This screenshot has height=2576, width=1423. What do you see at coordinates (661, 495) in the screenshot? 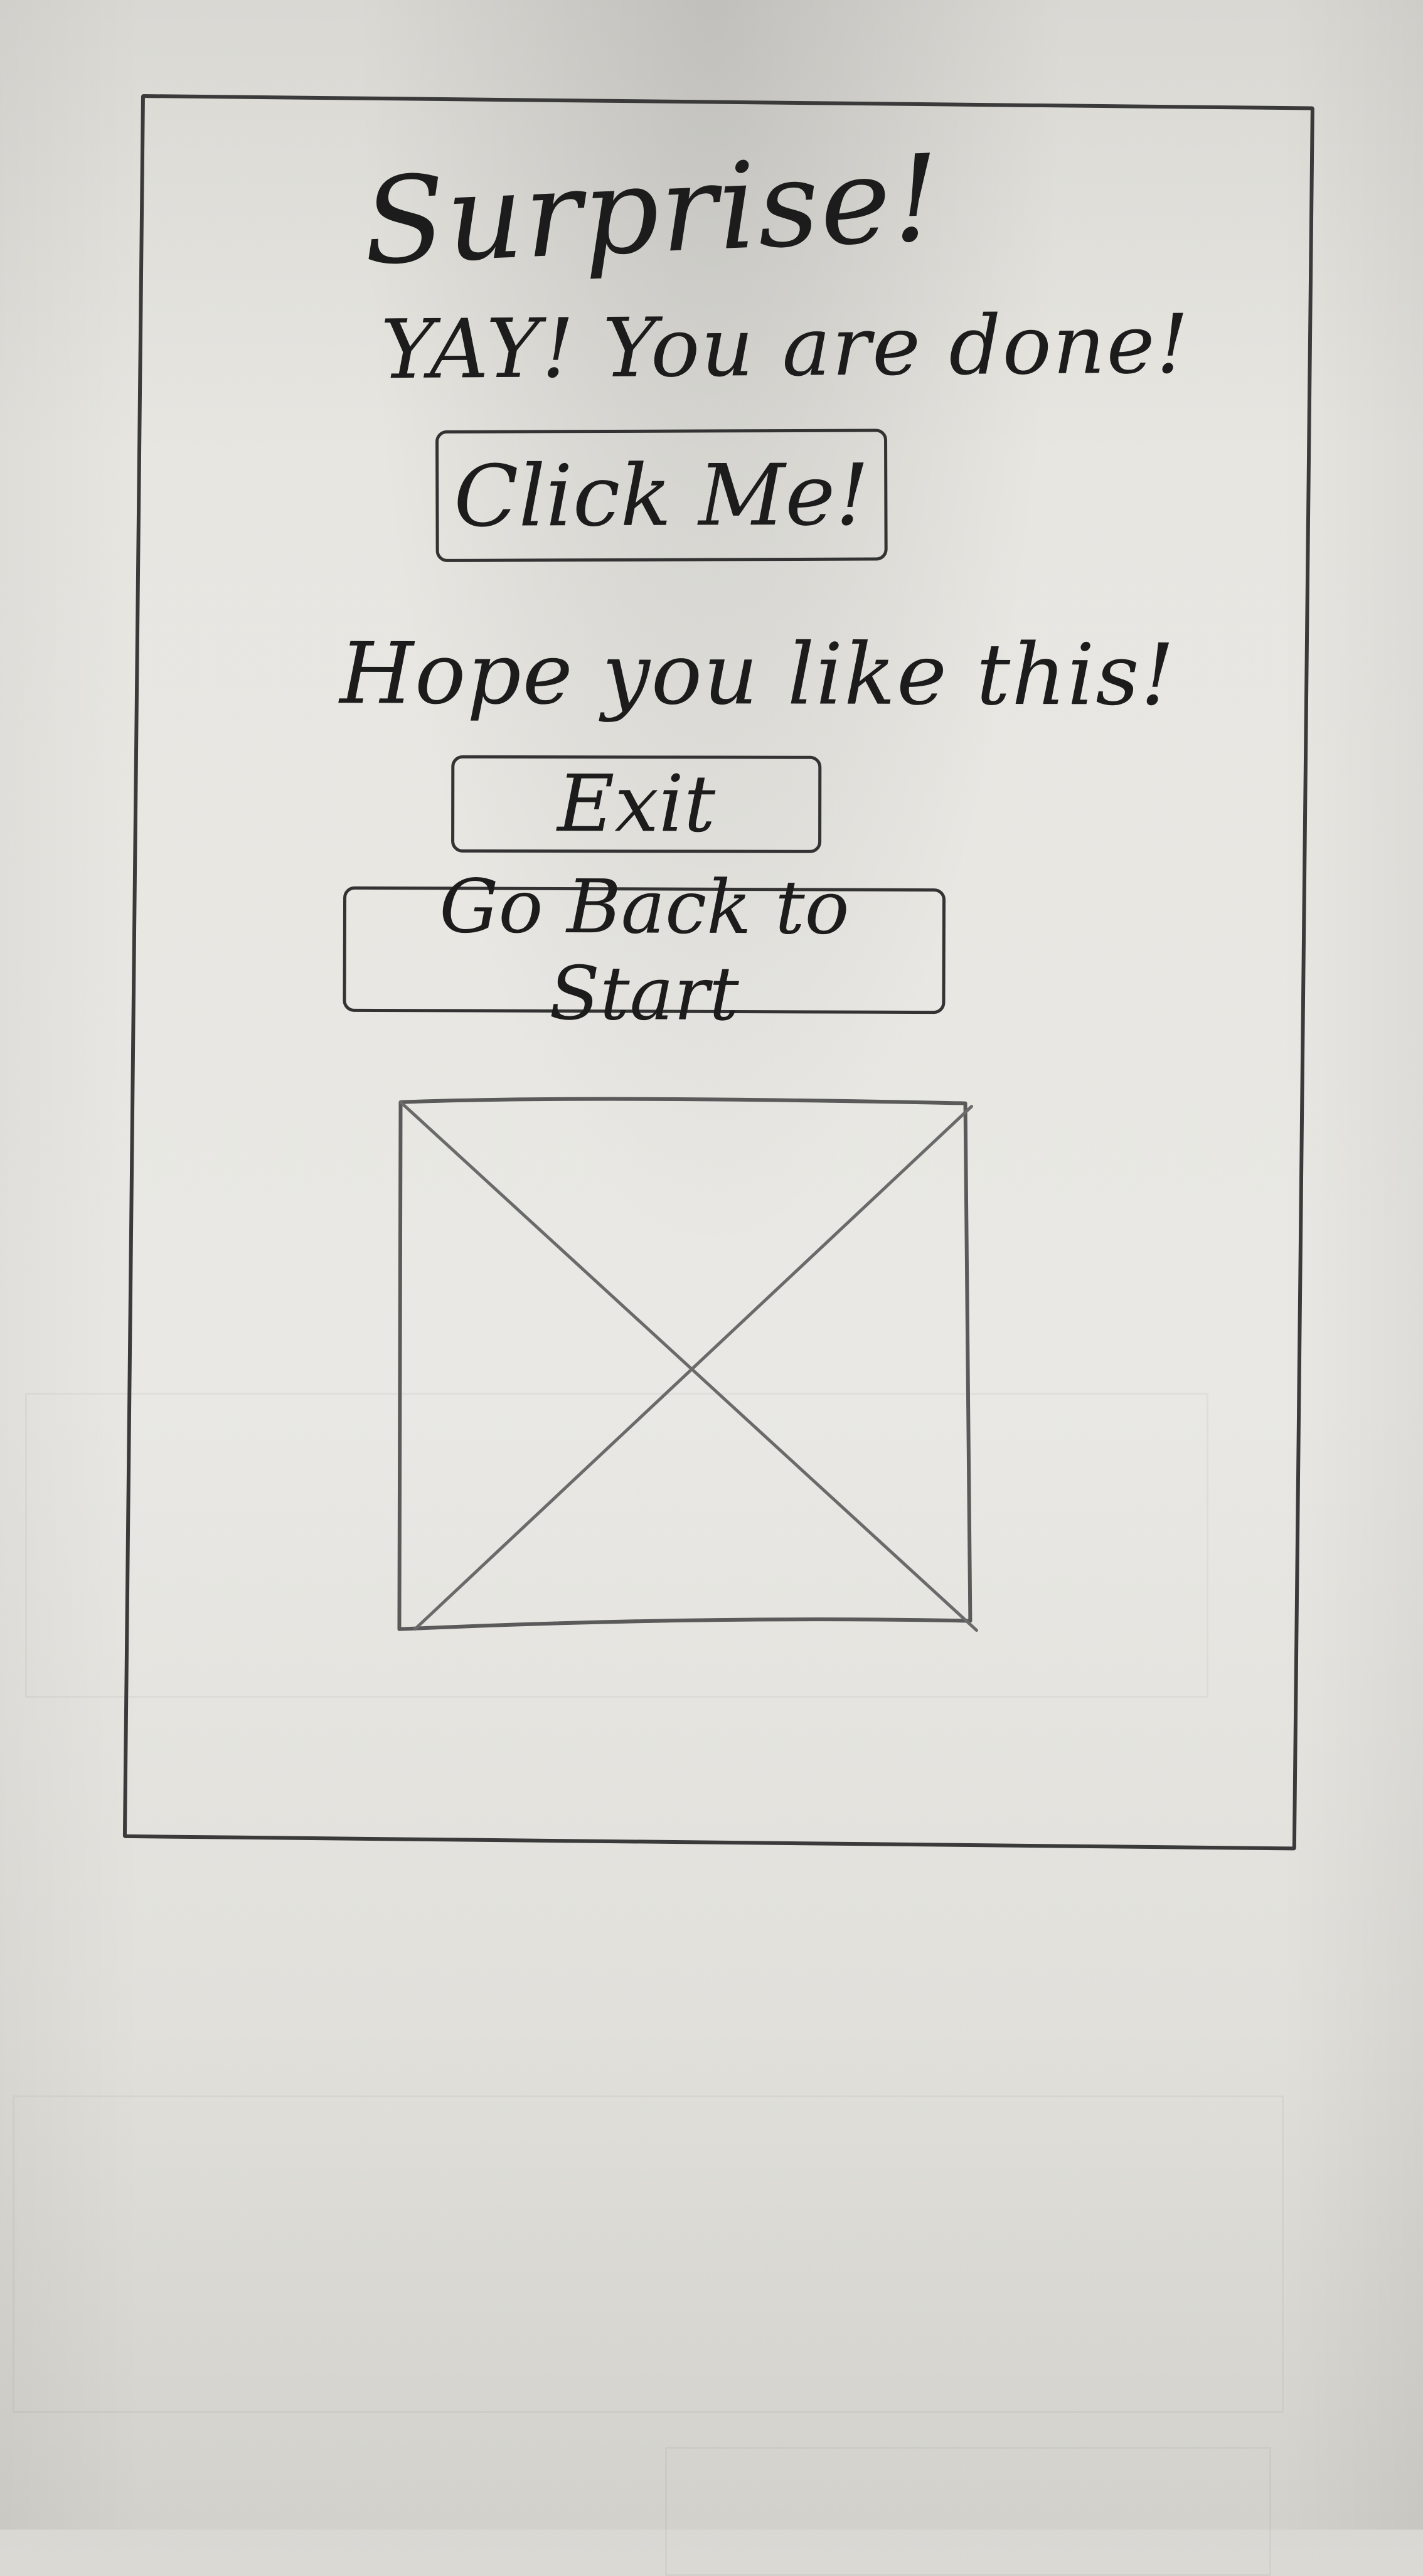
I see `click-me-button: Click Me!` at bounding box center [661, 495].